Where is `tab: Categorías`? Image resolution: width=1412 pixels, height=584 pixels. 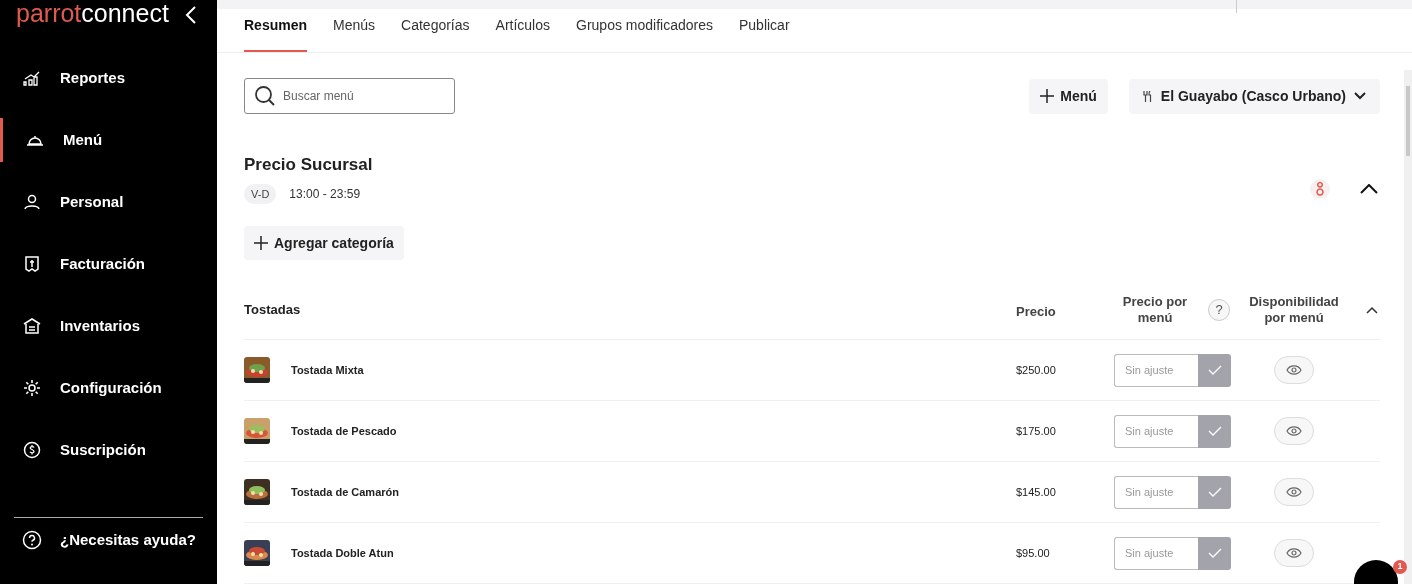 tab: Categorías is located at coordinates (435, 30).